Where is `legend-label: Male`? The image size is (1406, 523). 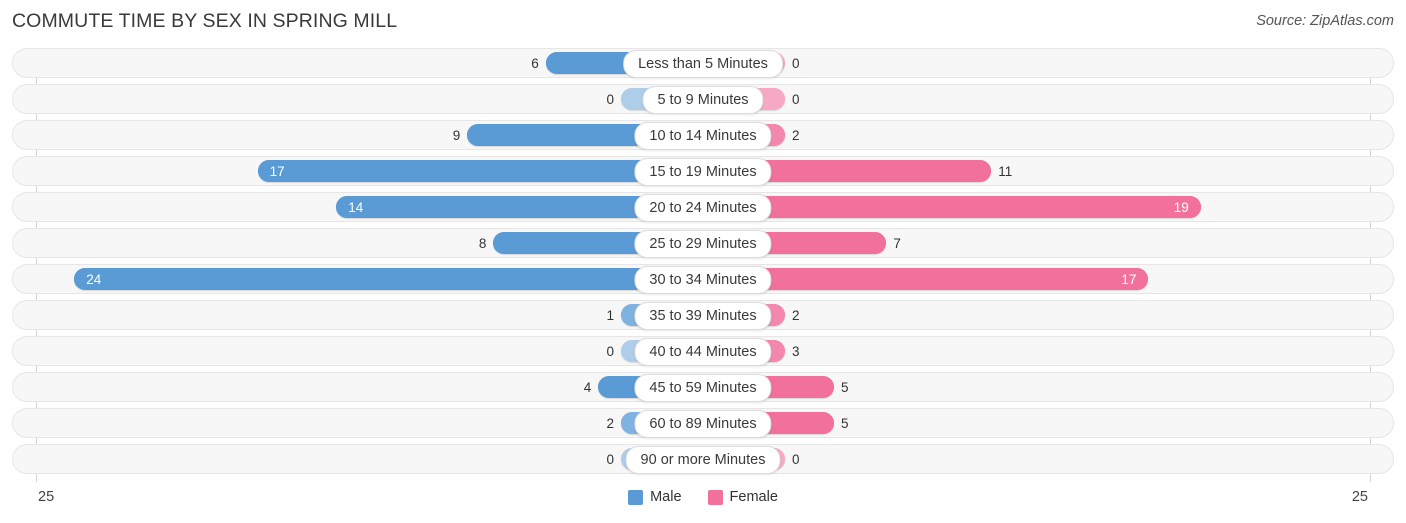
legend-label: Male is located at coordinates (666, 497).